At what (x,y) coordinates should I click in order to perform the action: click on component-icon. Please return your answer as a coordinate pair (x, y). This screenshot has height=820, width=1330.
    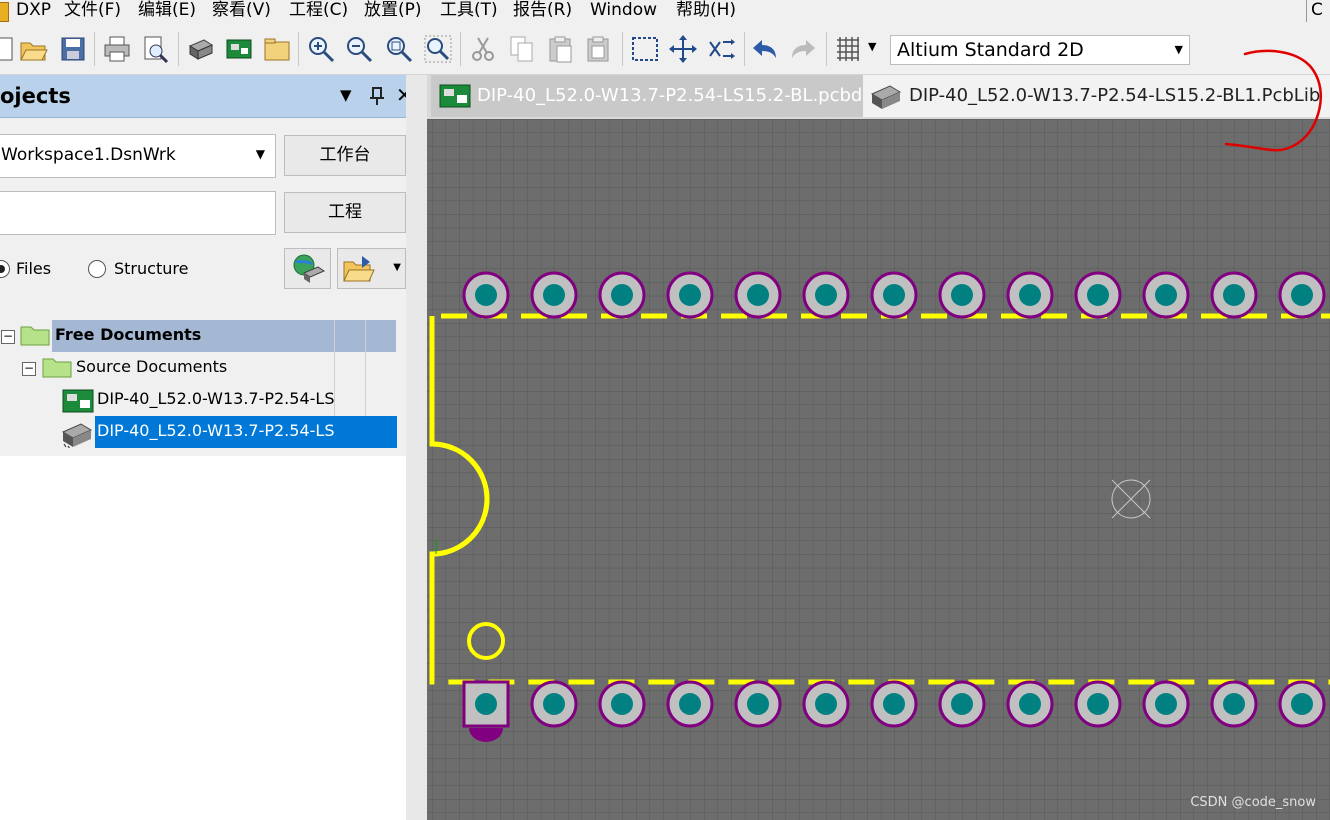
    Looking at the image, I should click on (201, 49).